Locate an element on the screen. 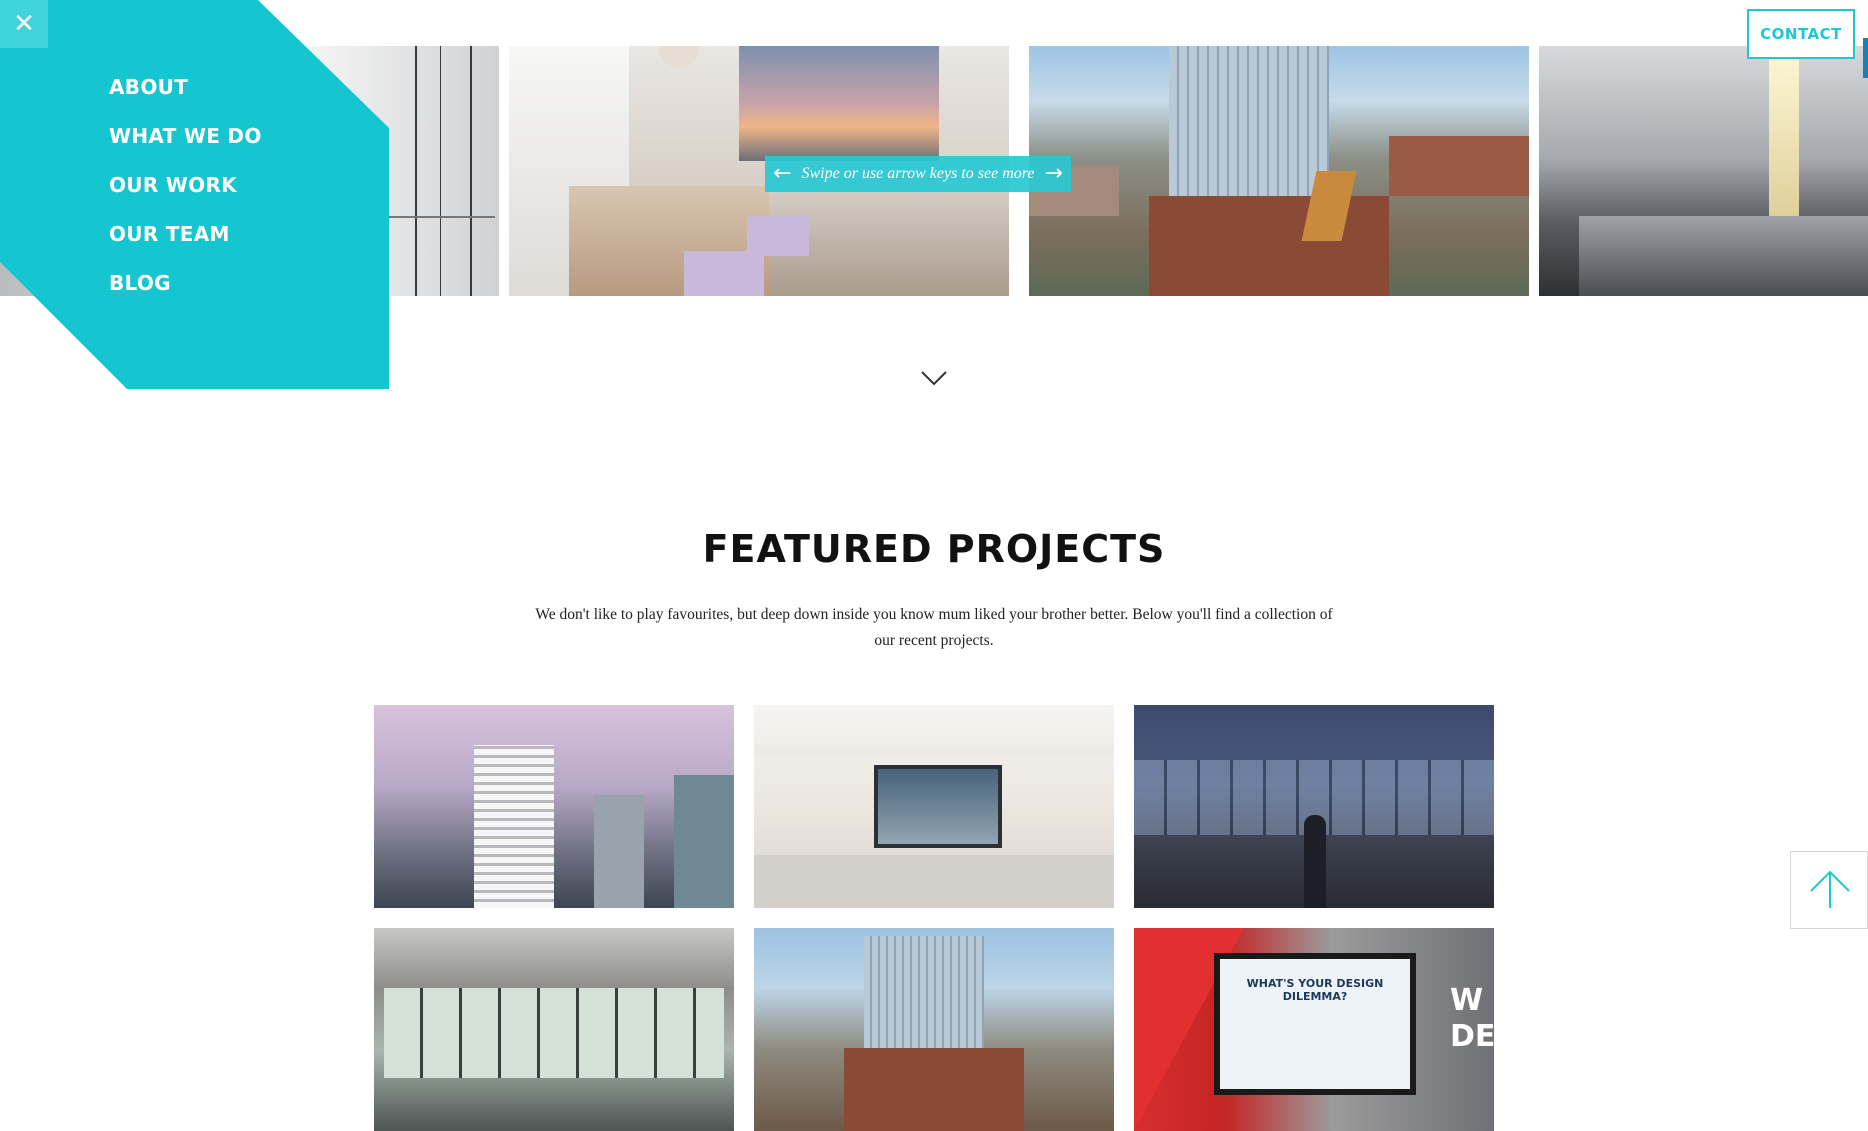  menu-item-blog: BLOG is located at coordinates (185, 290).